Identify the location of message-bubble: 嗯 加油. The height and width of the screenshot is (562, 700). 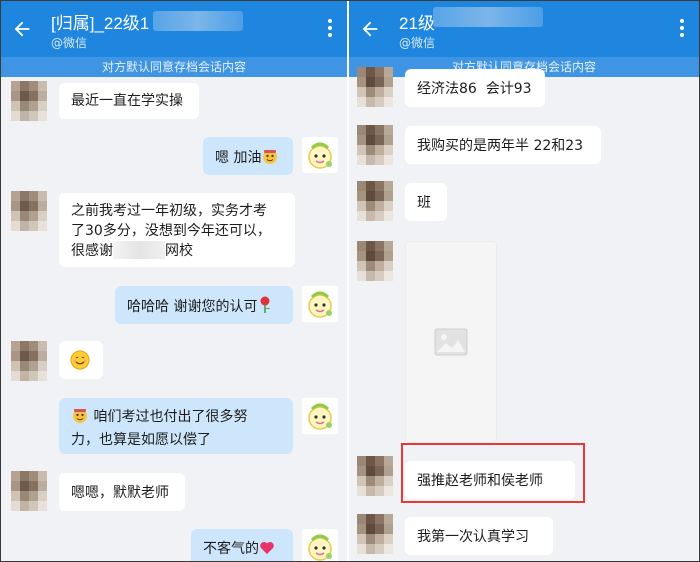
(248, 156).